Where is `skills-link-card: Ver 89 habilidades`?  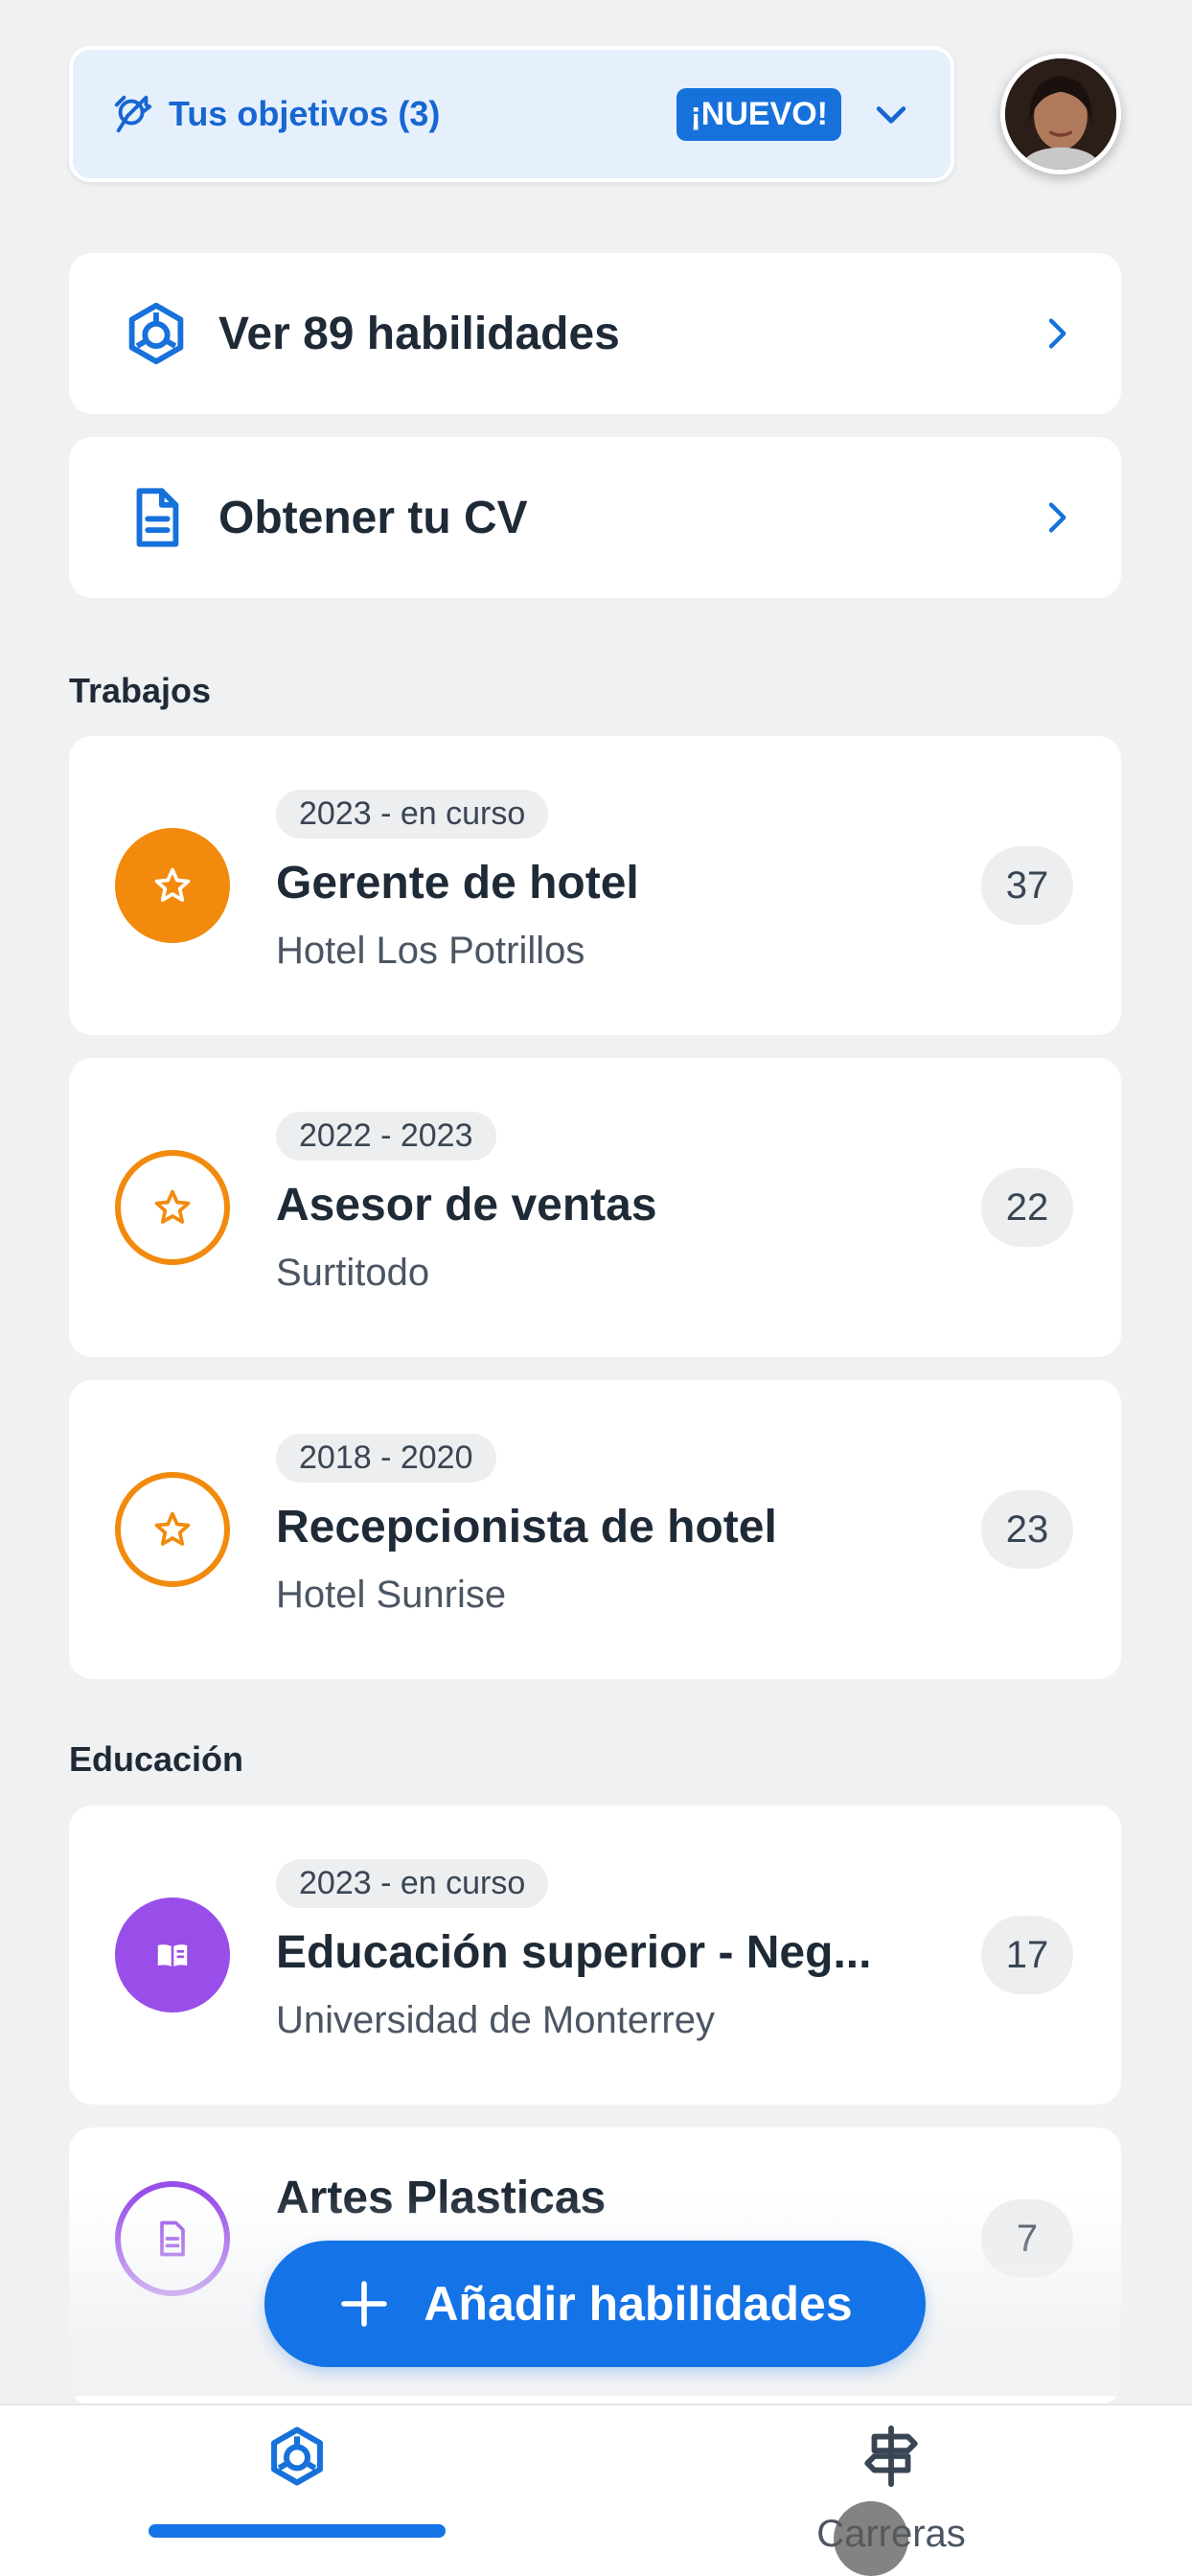
skills-link-card: Ver 89 habilidades is located at coordinates (595, 333).